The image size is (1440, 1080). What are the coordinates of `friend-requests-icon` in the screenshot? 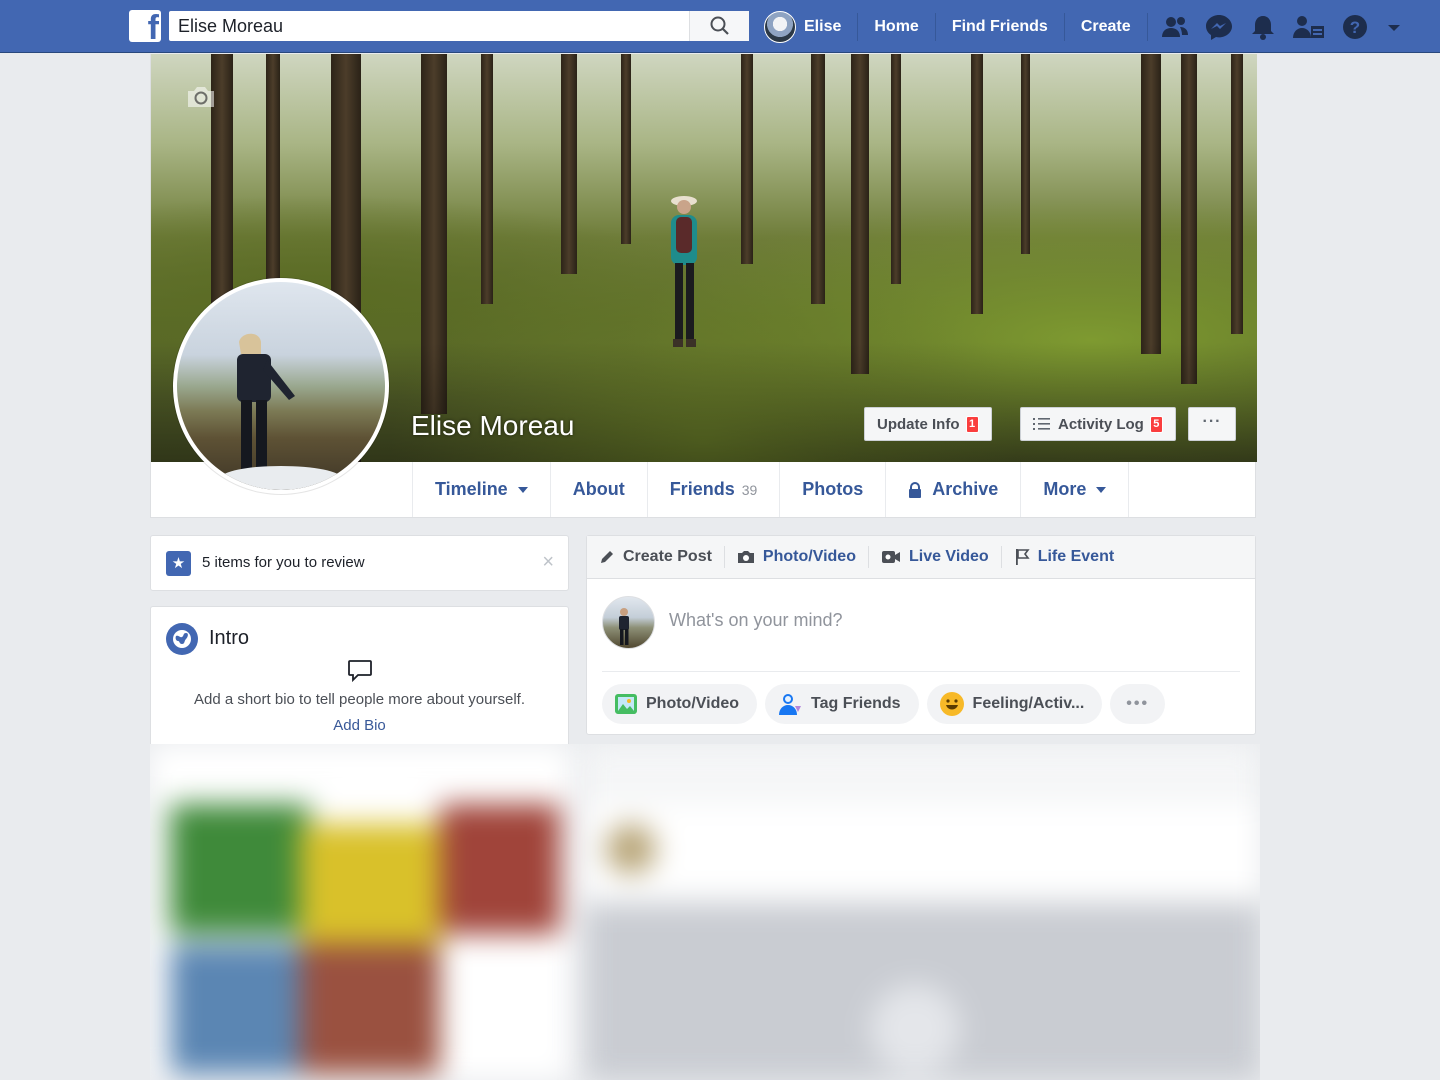 It's located at (1175, 27).